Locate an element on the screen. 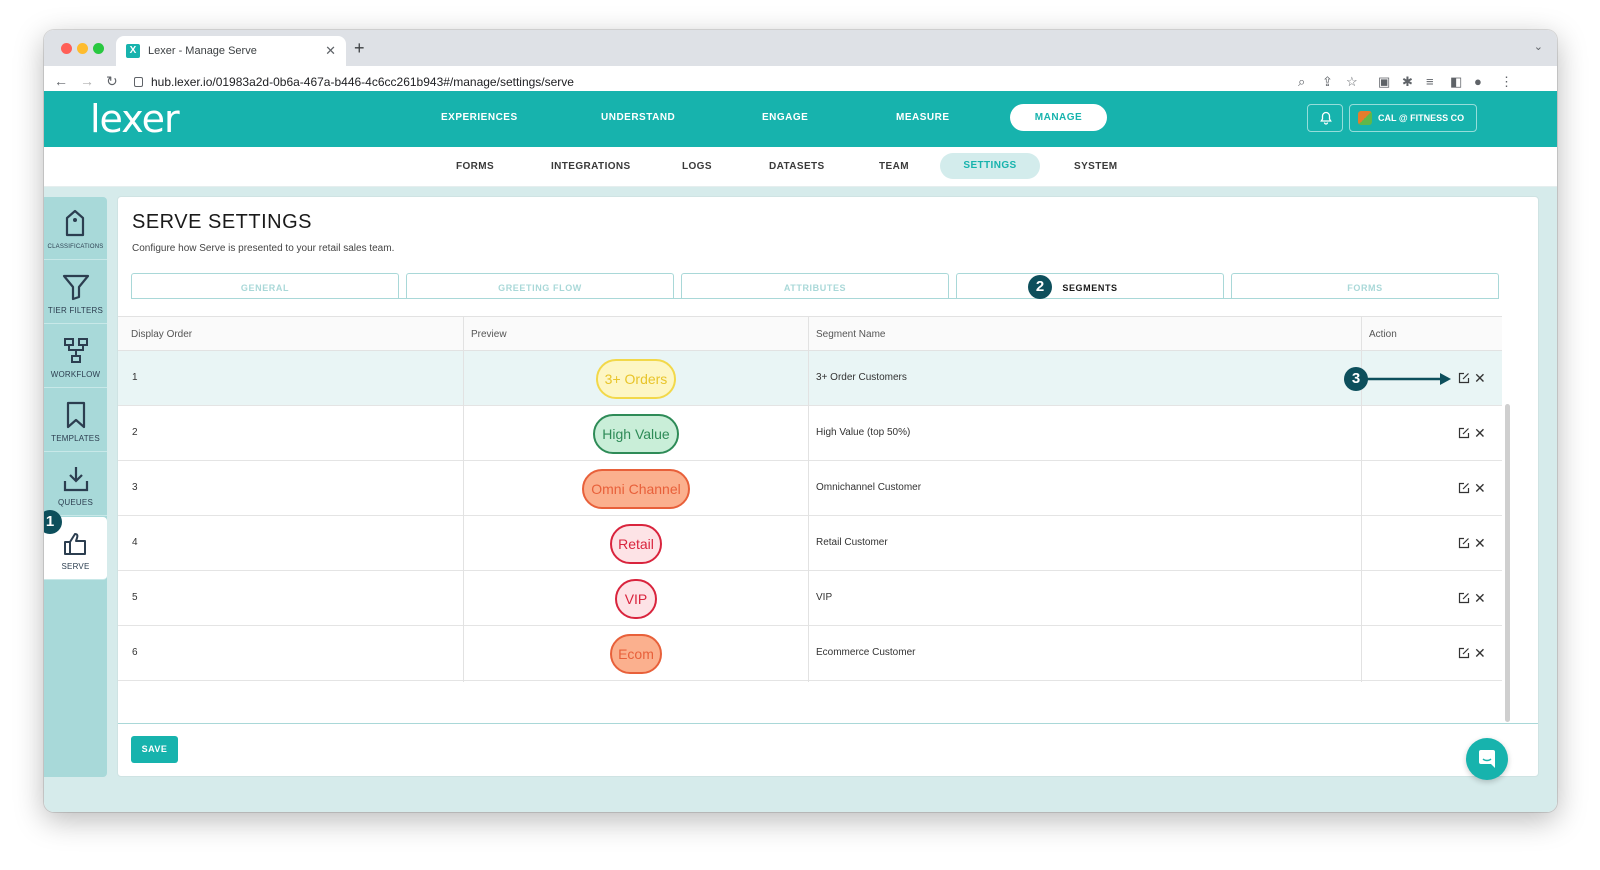 This screenshot has height=870, width=1600. sidebar-label: CLASSIFICATIONS is located at coordinates (75, 247).